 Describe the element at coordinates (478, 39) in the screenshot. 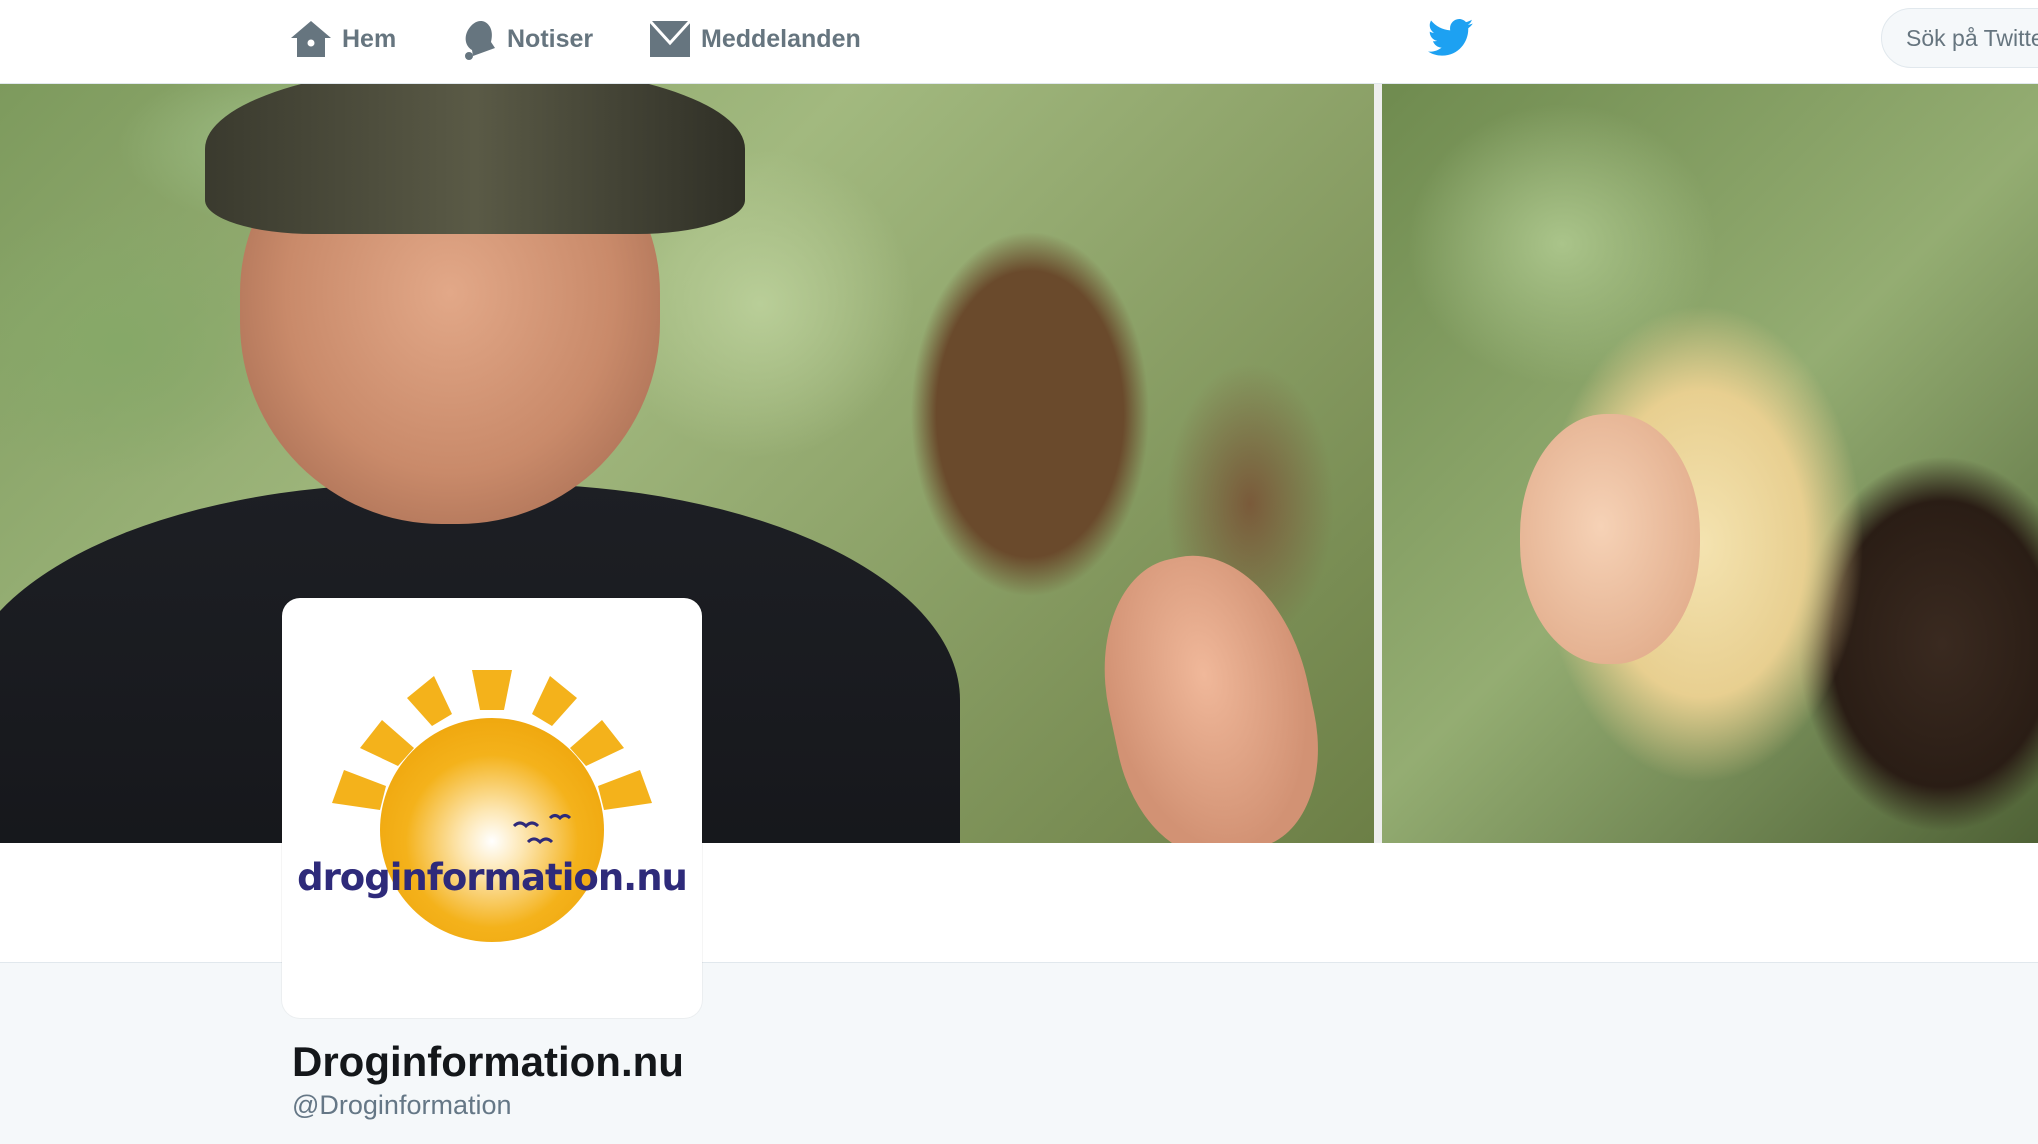

I see `bell-icon` at that location.